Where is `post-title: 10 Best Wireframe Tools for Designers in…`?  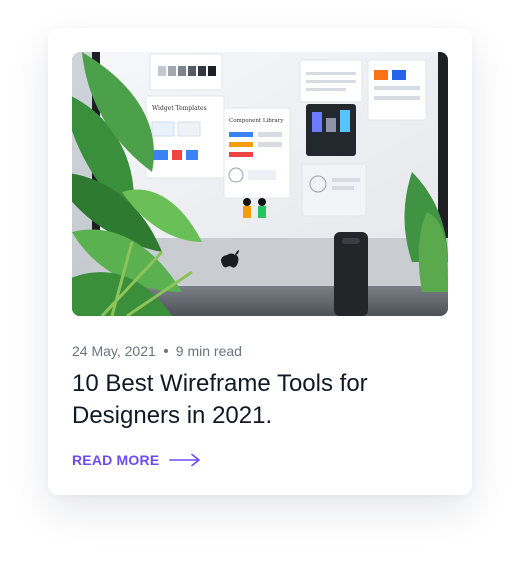 post-title: 10 Best Wireframe Tools for Designers in… is located at coordinates (260, 400).